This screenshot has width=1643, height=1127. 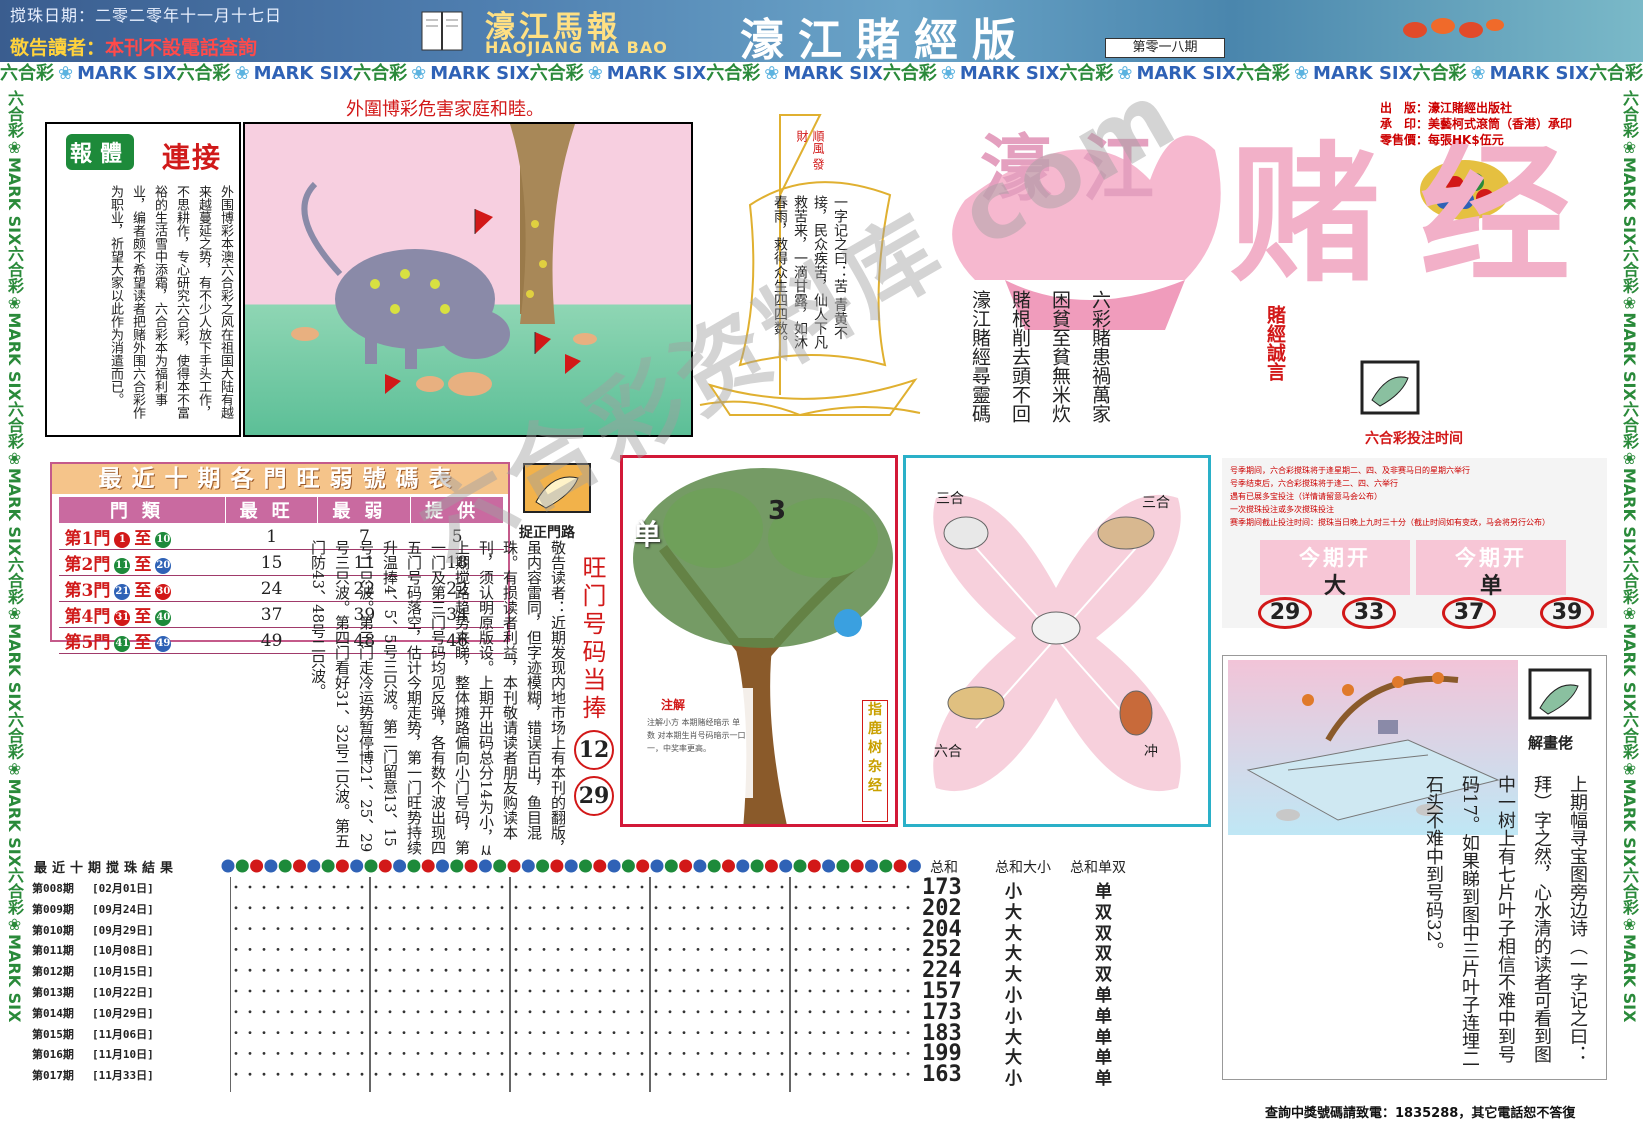 I want to click on draw-date-cell: [10月22日], so click(x=123, y=992).